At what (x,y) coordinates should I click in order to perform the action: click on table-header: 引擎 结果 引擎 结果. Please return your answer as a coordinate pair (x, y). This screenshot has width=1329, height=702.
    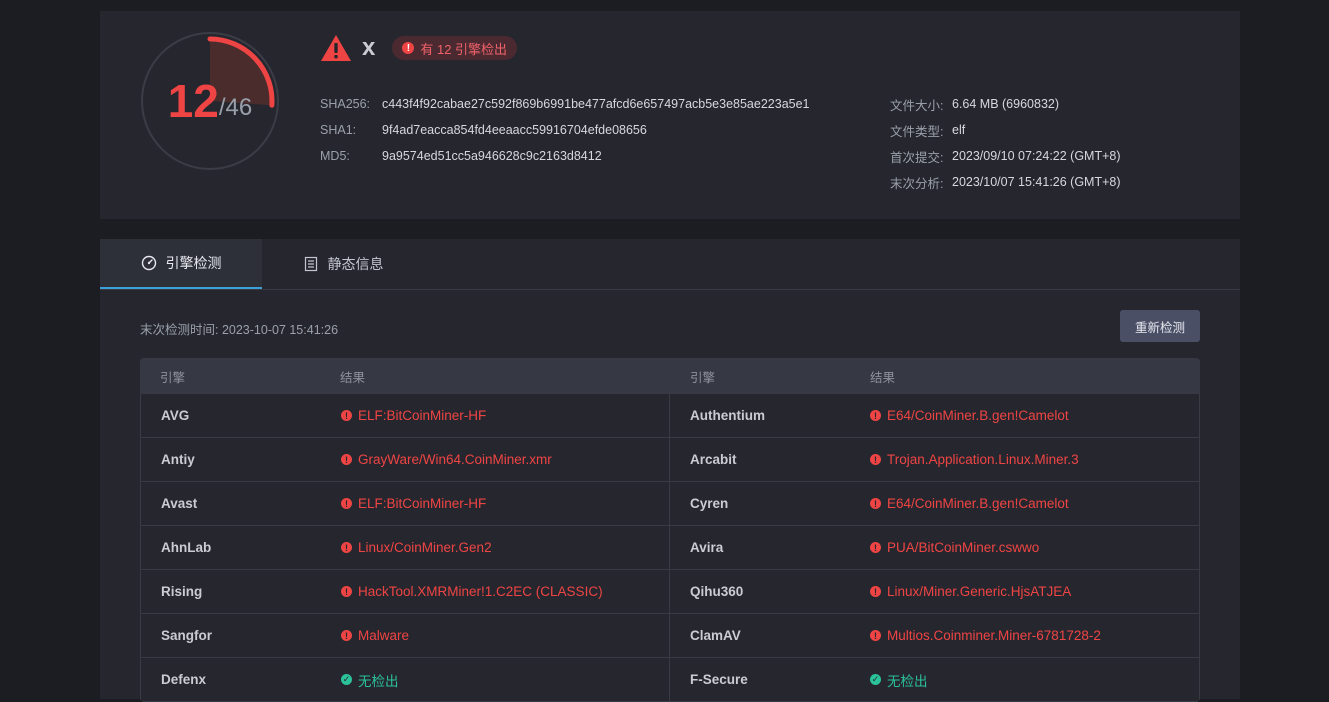
    Looking at the image, I should click on (670, 376).